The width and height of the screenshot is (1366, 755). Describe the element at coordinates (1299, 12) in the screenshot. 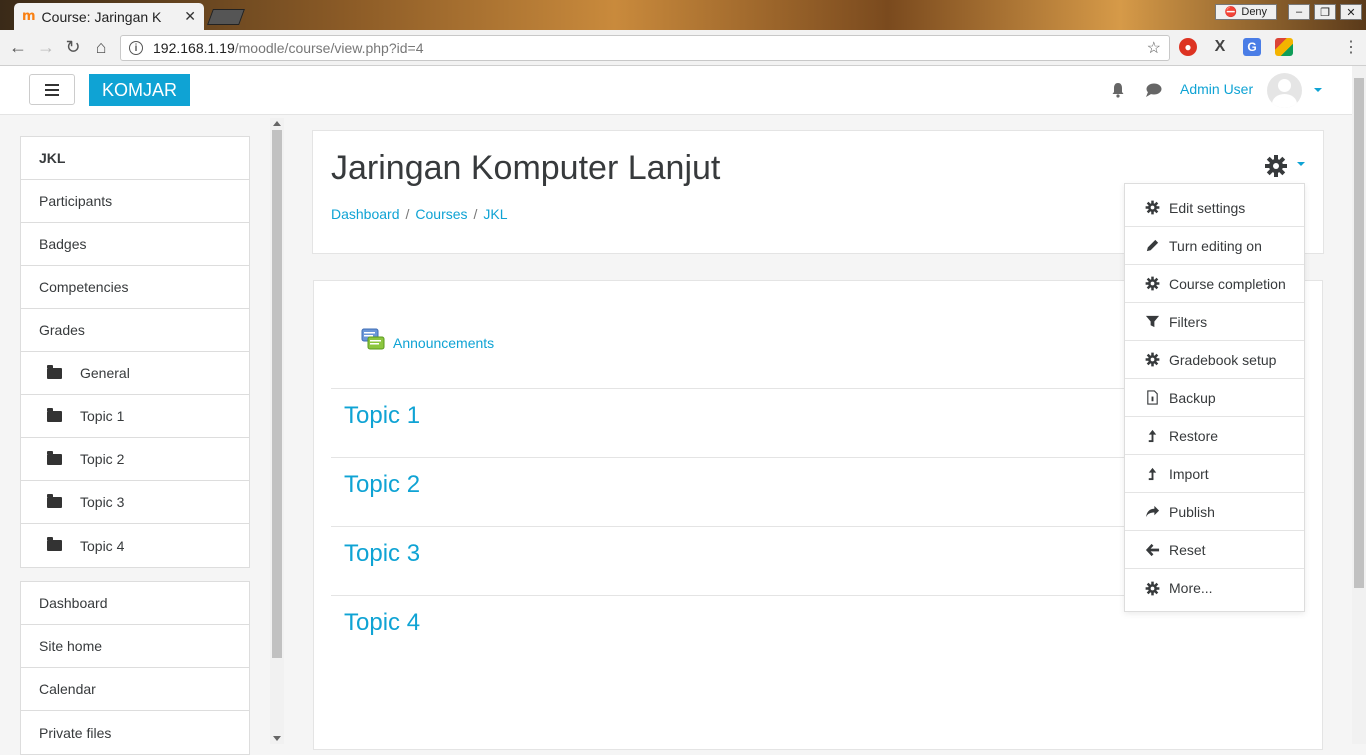

I see `minimize-button: –` at that location.